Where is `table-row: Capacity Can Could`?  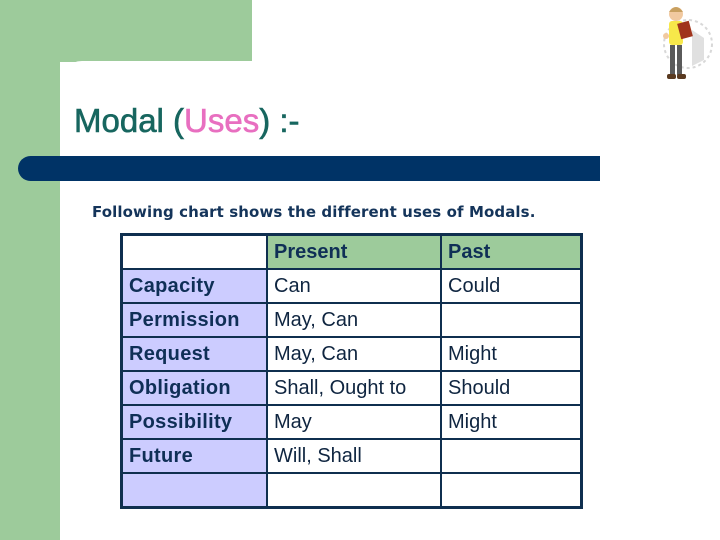 table-row: Capacity Can Could is located at coordinates (351, 286).